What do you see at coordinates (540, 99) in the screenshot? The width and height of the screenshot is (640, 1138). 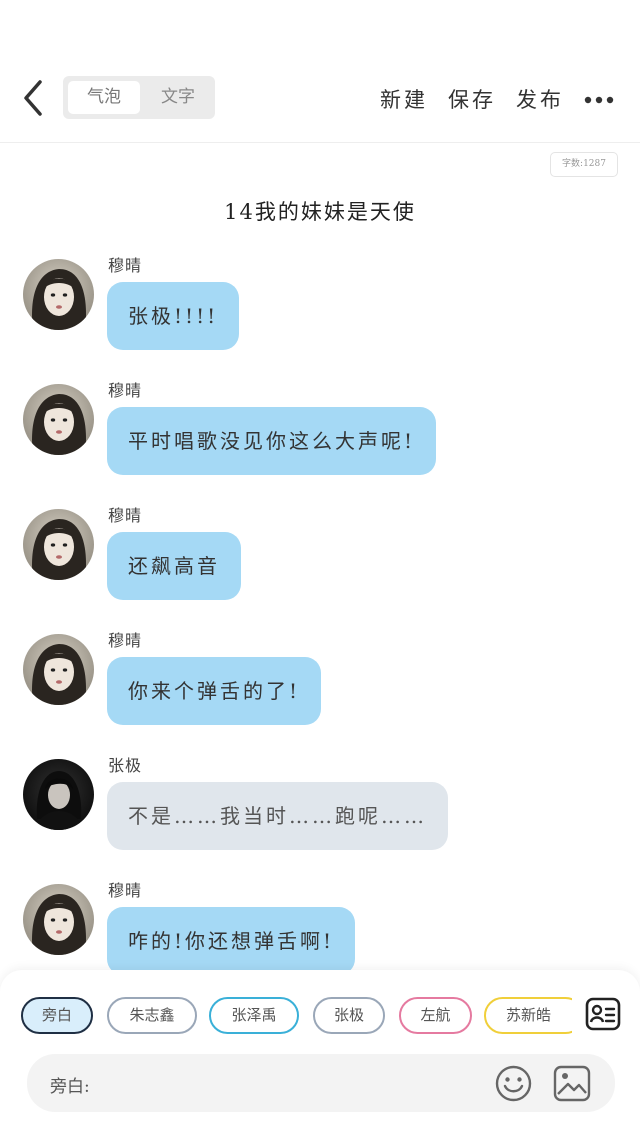 I see `publish-button: 发布` at bounding box center [540, 99].